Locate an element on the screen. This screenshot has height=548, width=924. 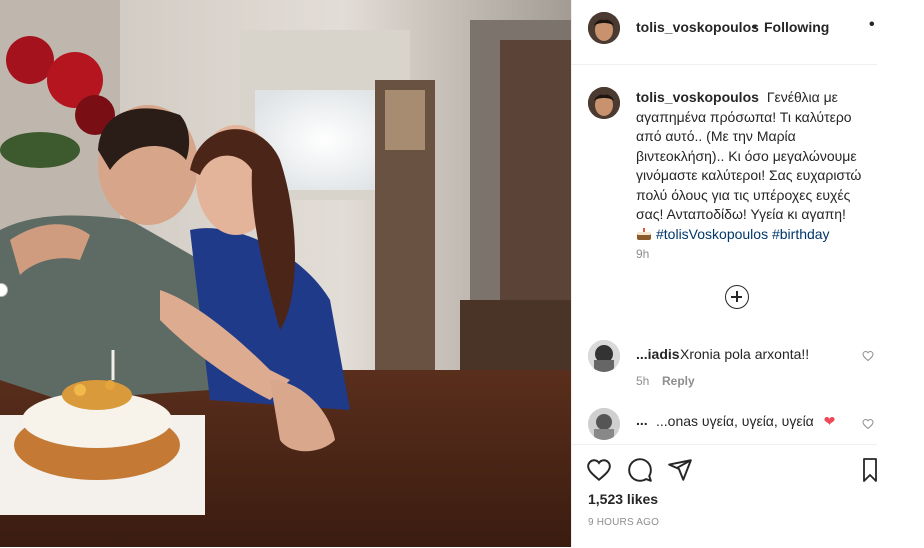
author-avatar is located at coordinates (604, 28).